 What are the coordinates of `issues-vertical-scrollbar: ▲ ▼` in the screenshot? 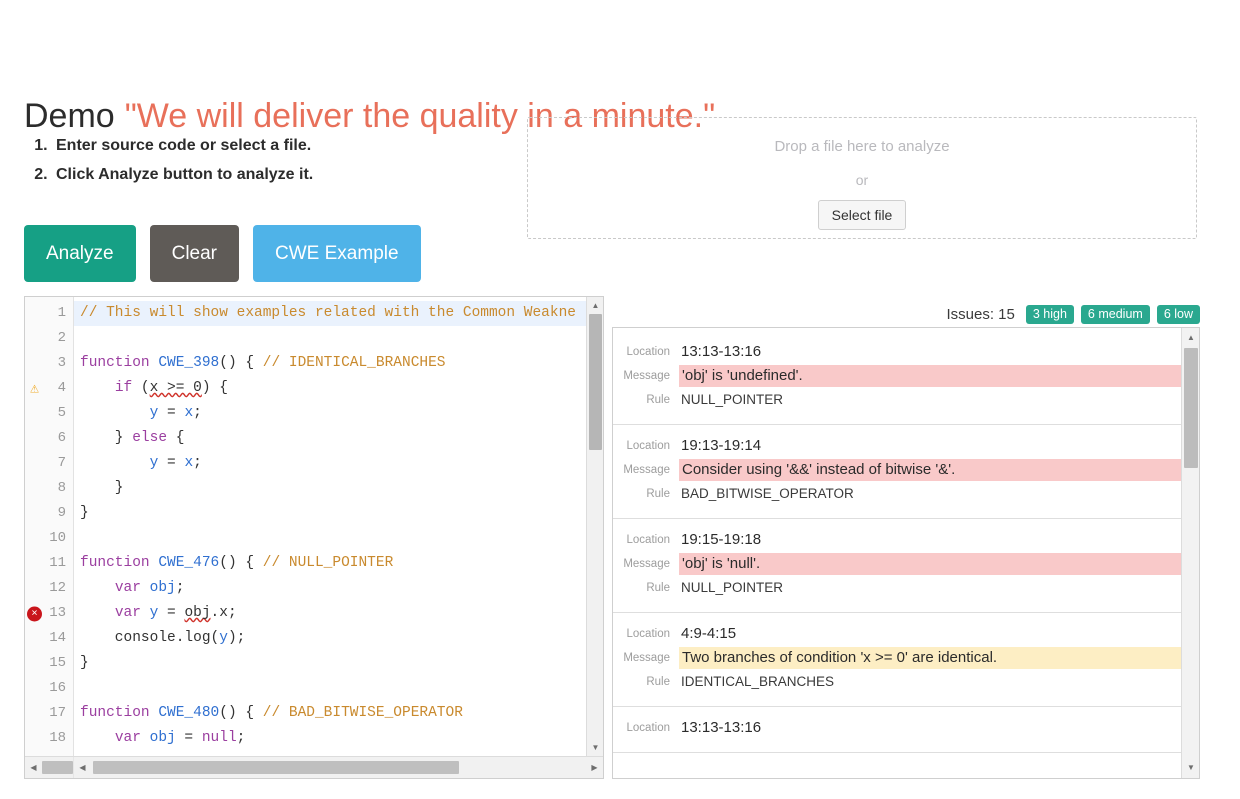 It's located at (1190, 553).